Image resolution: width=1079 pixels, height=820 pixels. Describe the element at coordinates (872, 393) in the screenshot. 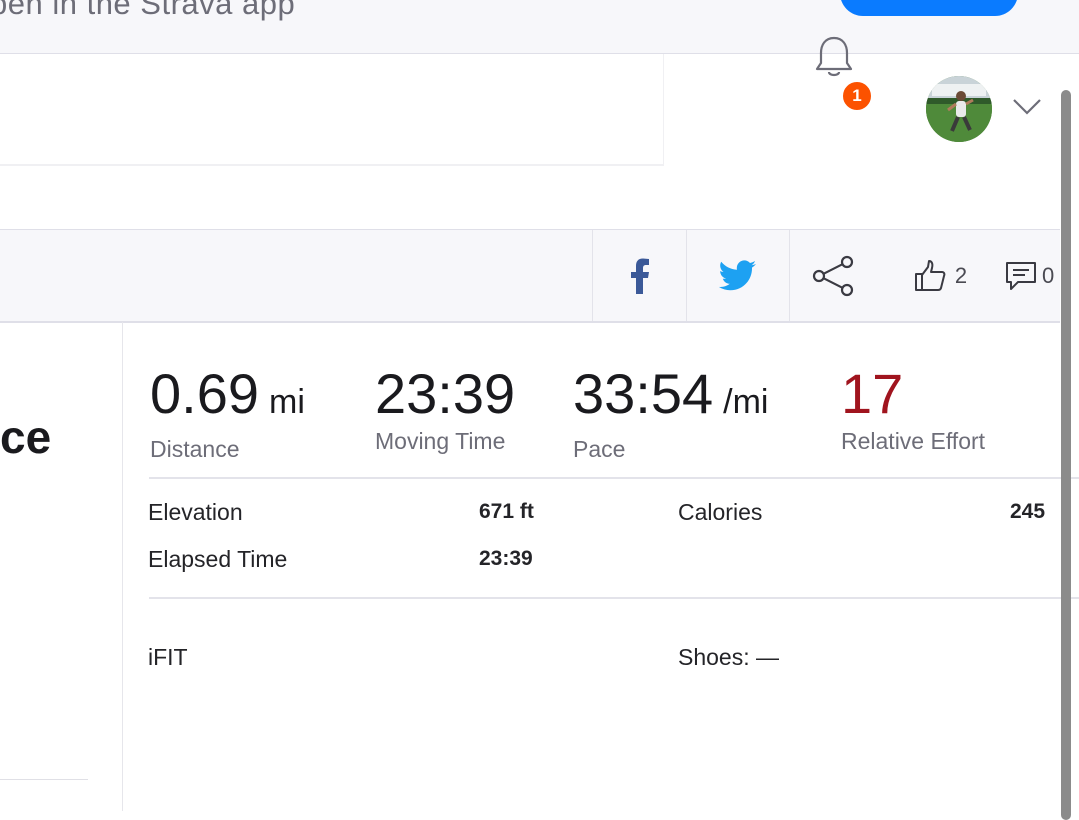

I see `stat-relative-effort-value: 17` at that location.